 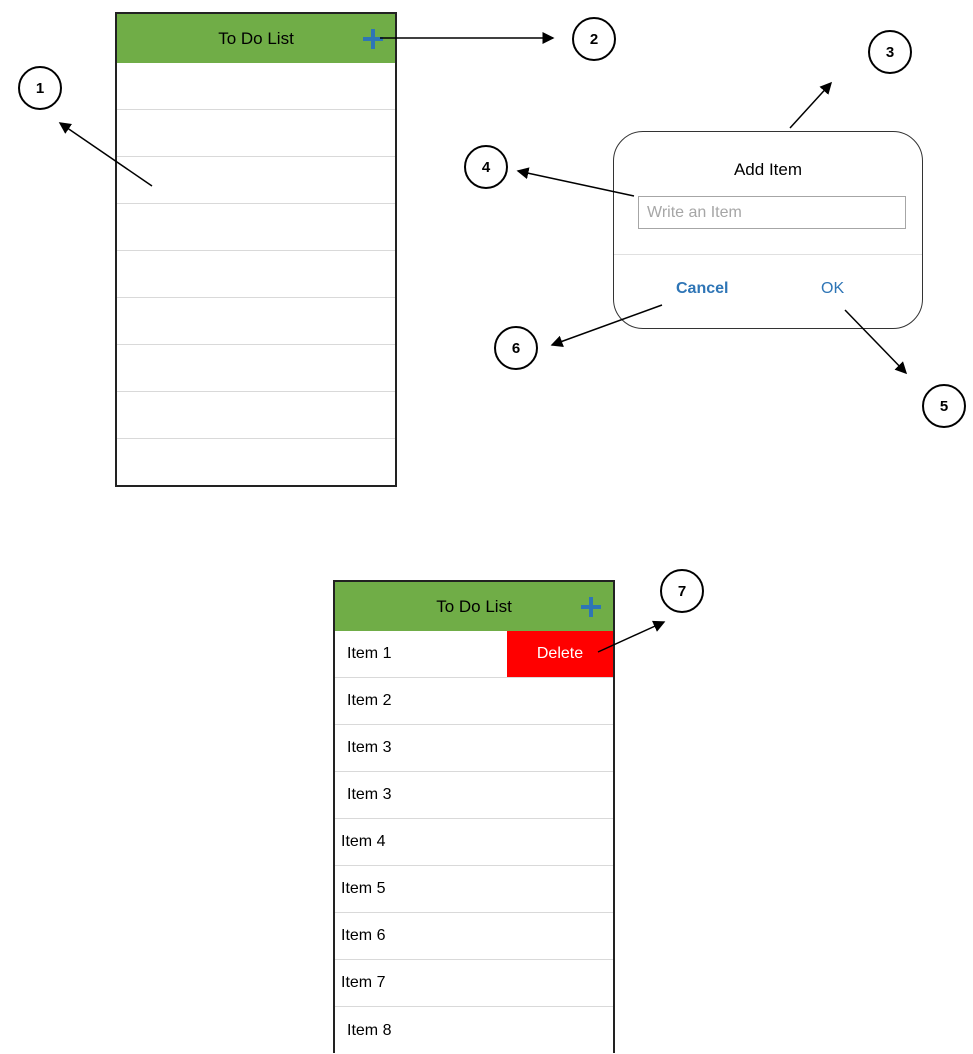 What do you see at coordinates (682, 591) in the screenshot?
I see `callout-7: 7` at bounding box center [682, 591].